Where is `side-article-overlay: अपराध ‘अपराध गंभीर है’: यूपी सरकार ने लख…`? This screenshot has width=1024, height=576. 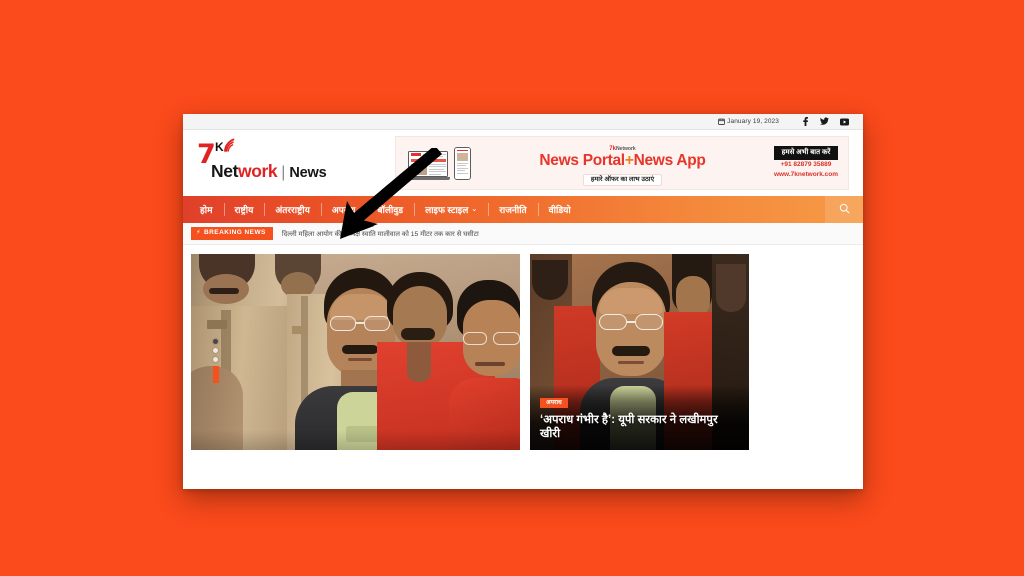 side-article-overlay: अपराध ‘अपराध गंभीर है’: यूपी सरकार ने लख… is located at coordinates (639, 417).